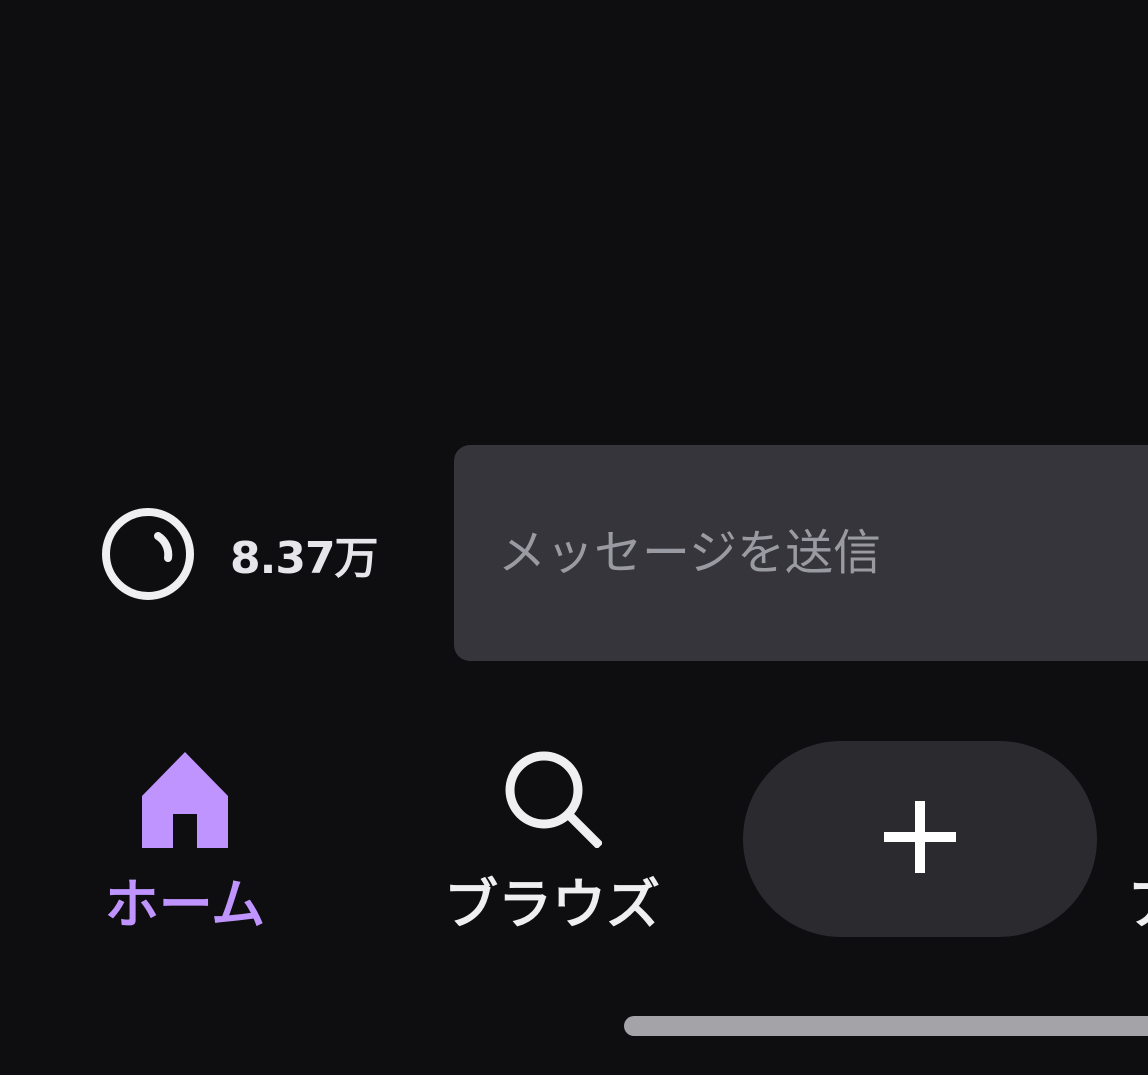 The width and height of the screenshot is (1148, 1075). I want to click on nav-tab-home-label: ホーム, so click(185, 904).